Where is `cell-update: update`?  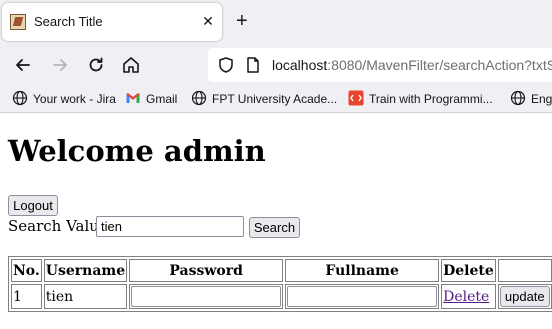 cell-update: update is located at coordinates (524, 296).